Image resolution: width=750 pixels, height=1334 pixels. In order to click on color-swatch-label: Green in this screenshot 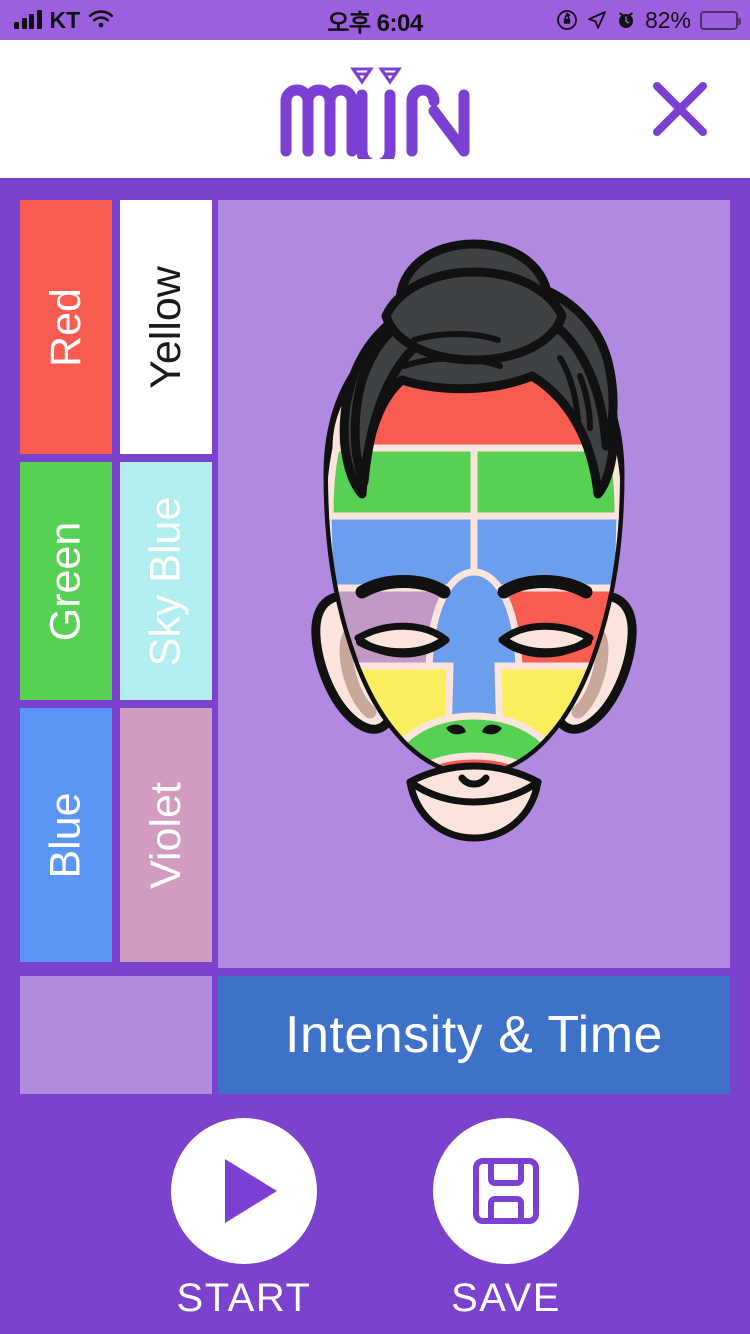, I will do `click(65, 581)`.